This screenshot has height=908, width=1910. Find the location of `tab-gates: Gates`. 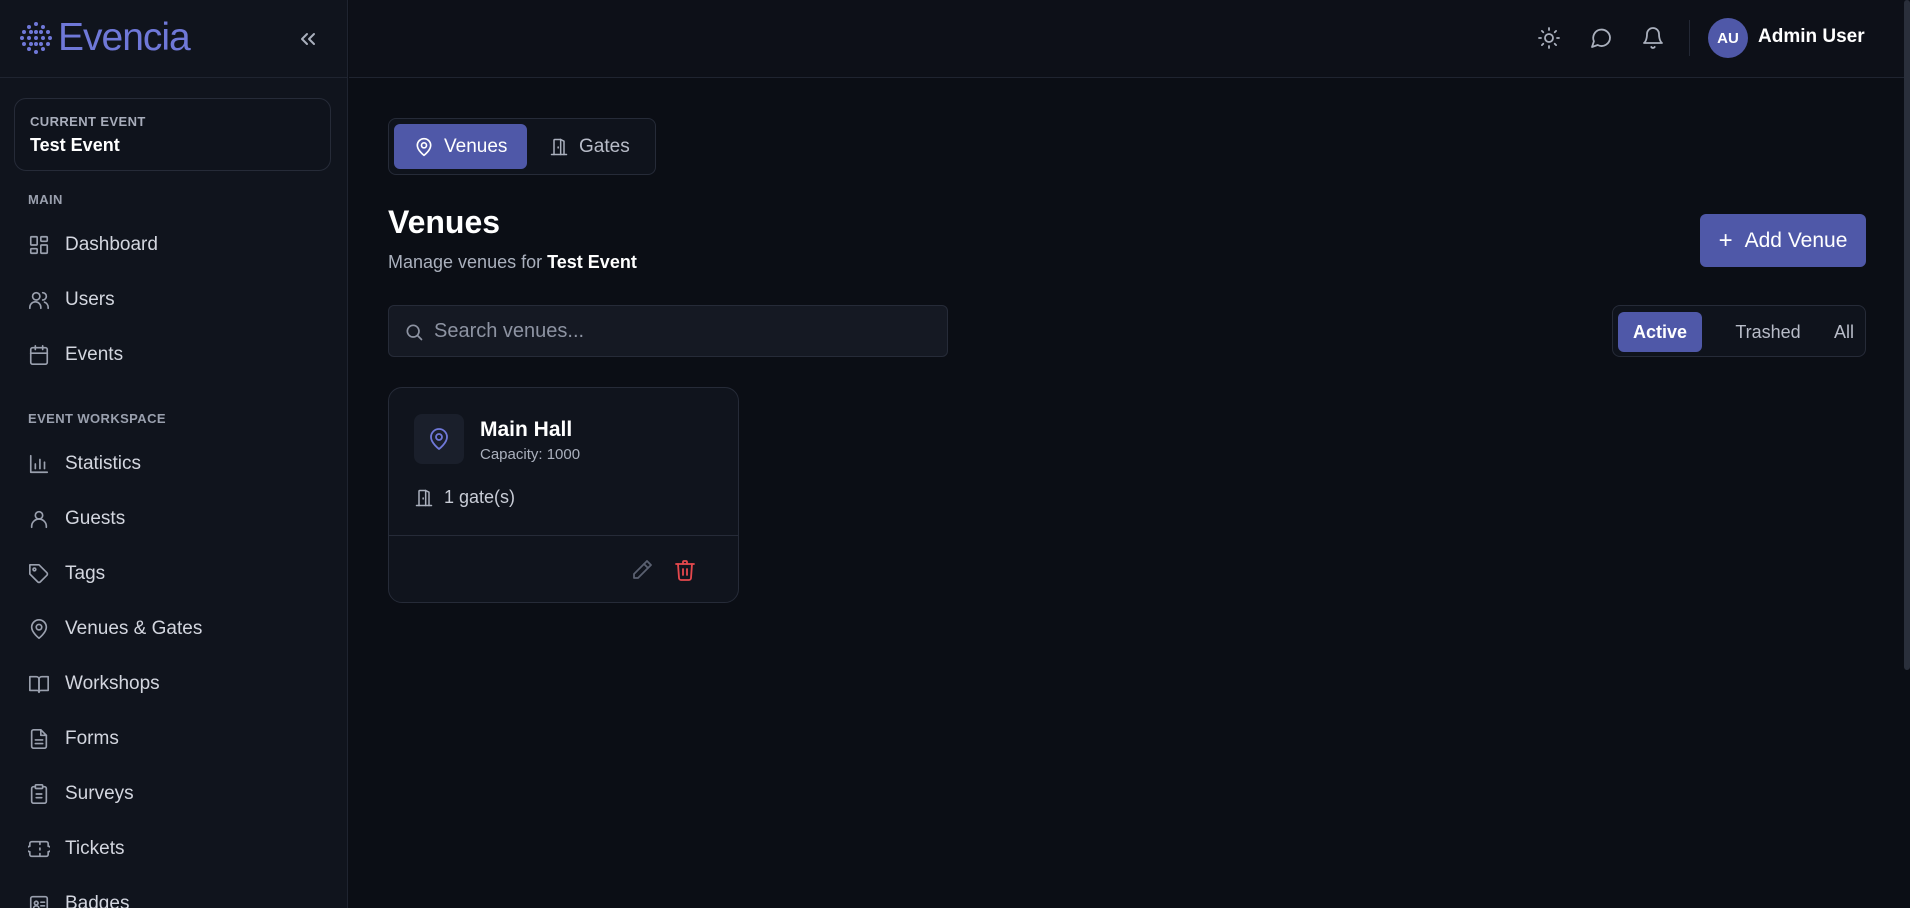

tab-gates: Gates is located at coordinates (592, 146).